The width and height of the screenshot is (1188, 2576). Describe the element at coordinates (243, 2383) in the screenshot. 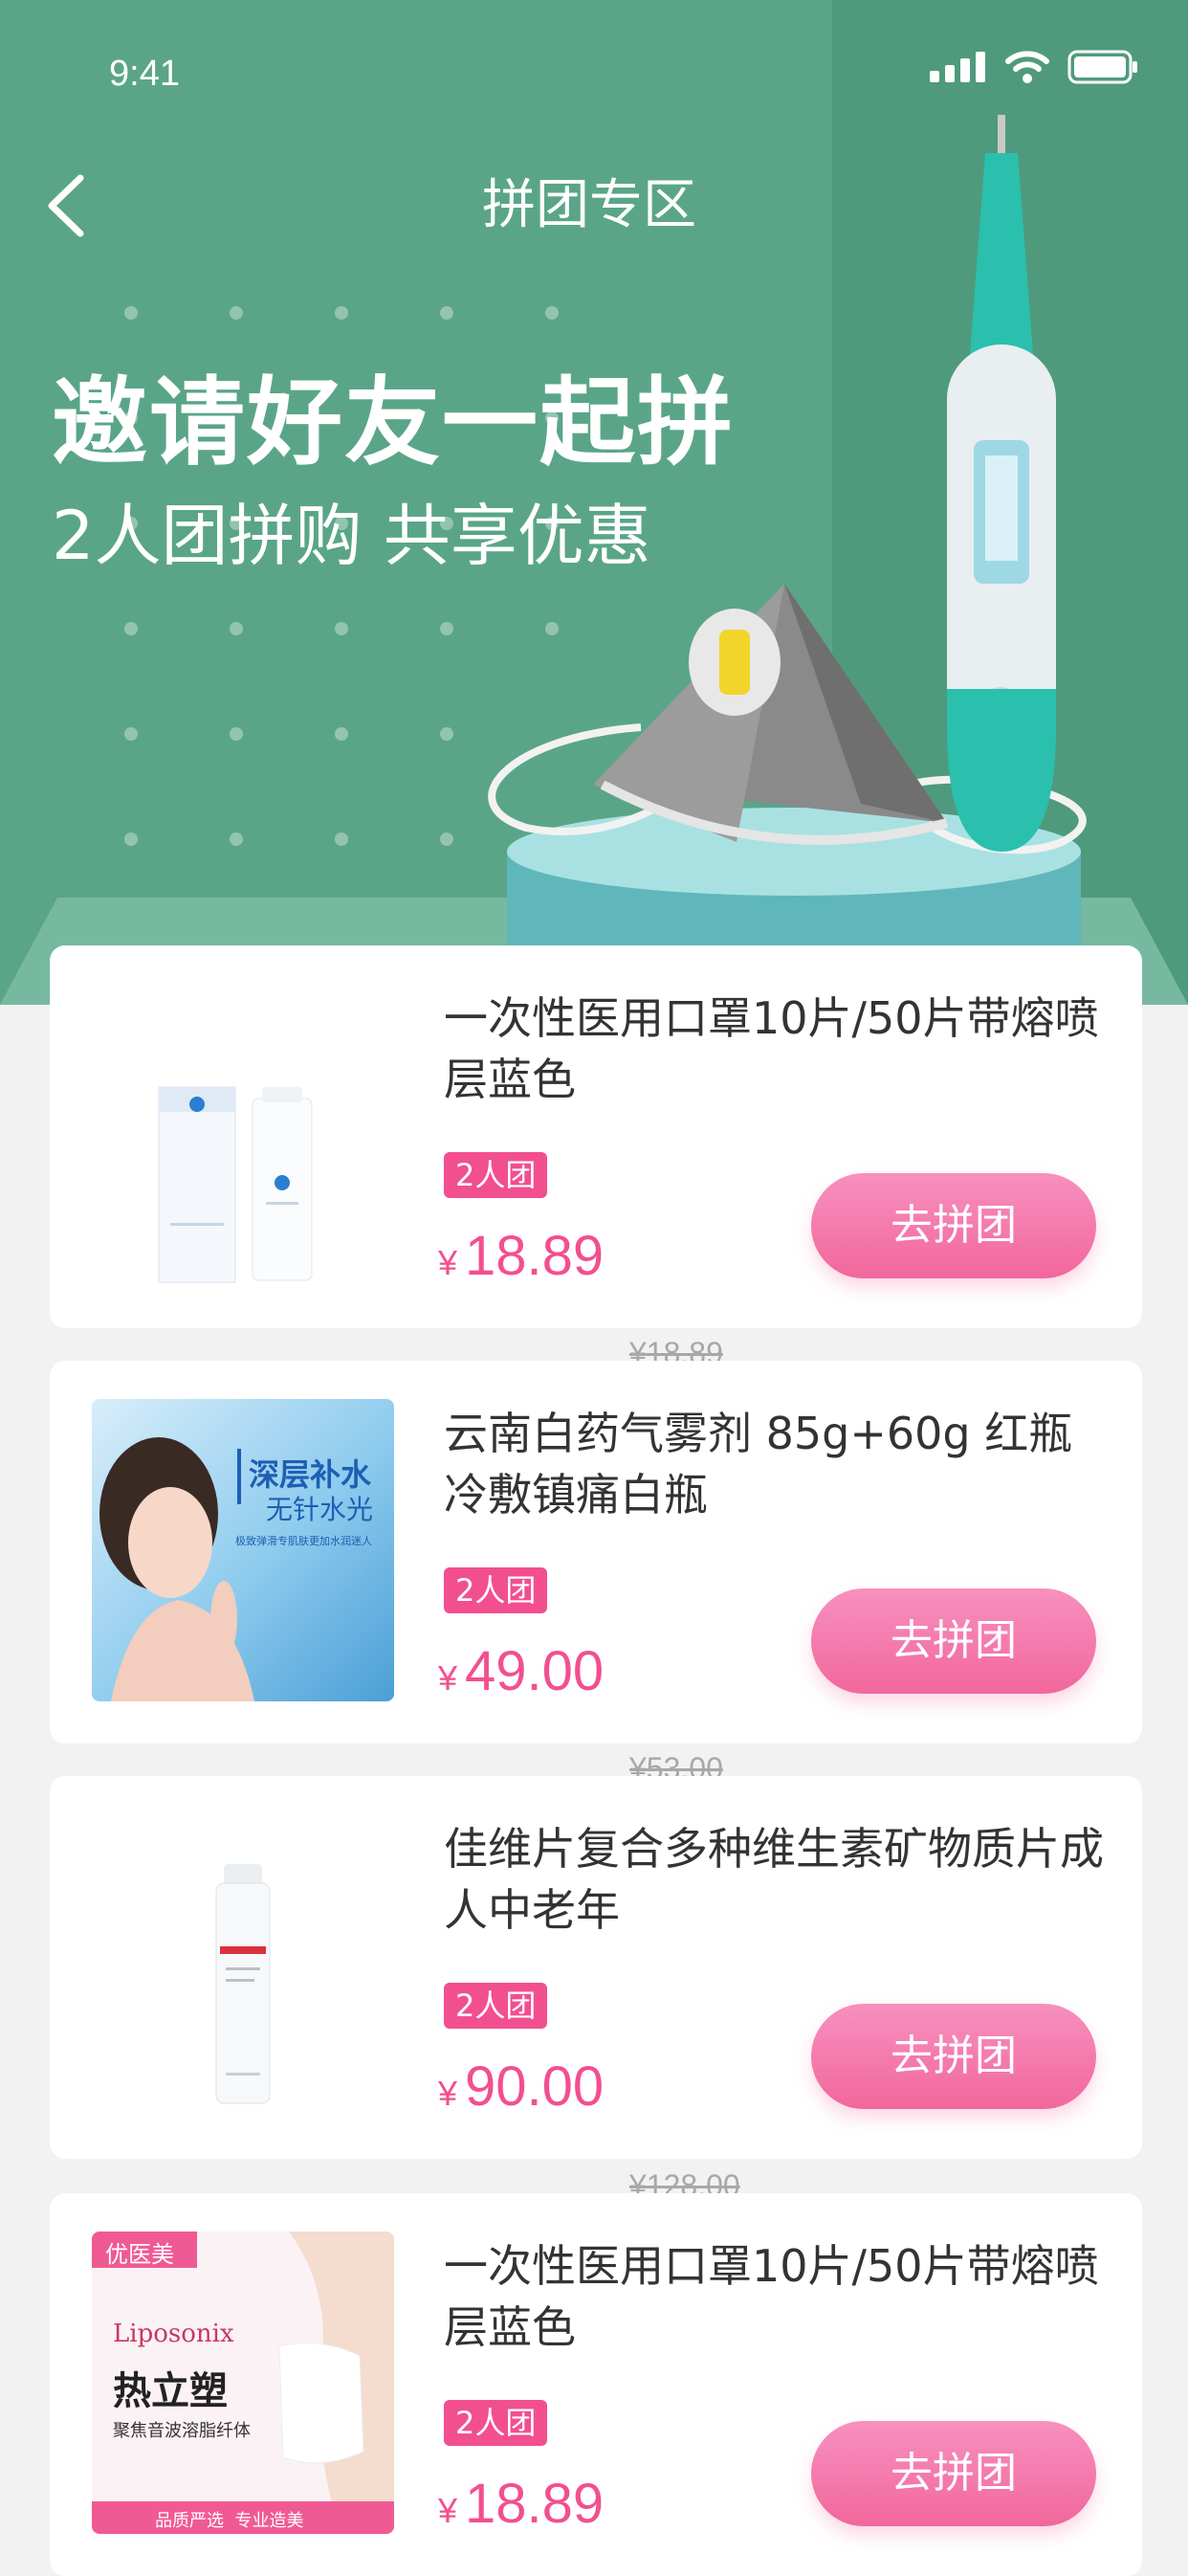

I see `product-image: 优医美 Liposonix 热立塑 聚焦音波溶脂纤体 品质严选 专业造美` at that location.